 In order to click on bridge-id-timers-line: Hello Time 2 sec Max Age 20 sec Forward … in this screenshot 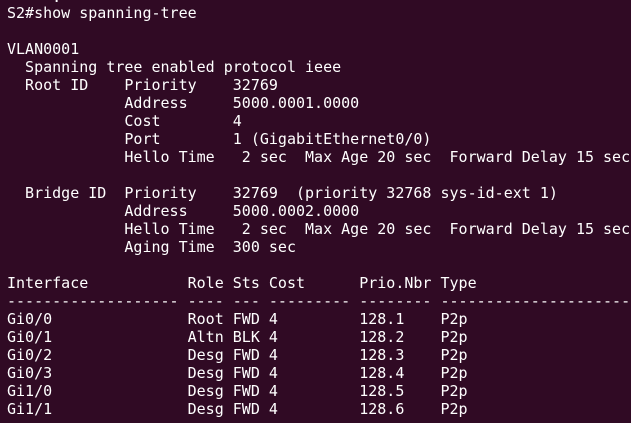, I will do `click(319, 229)`.